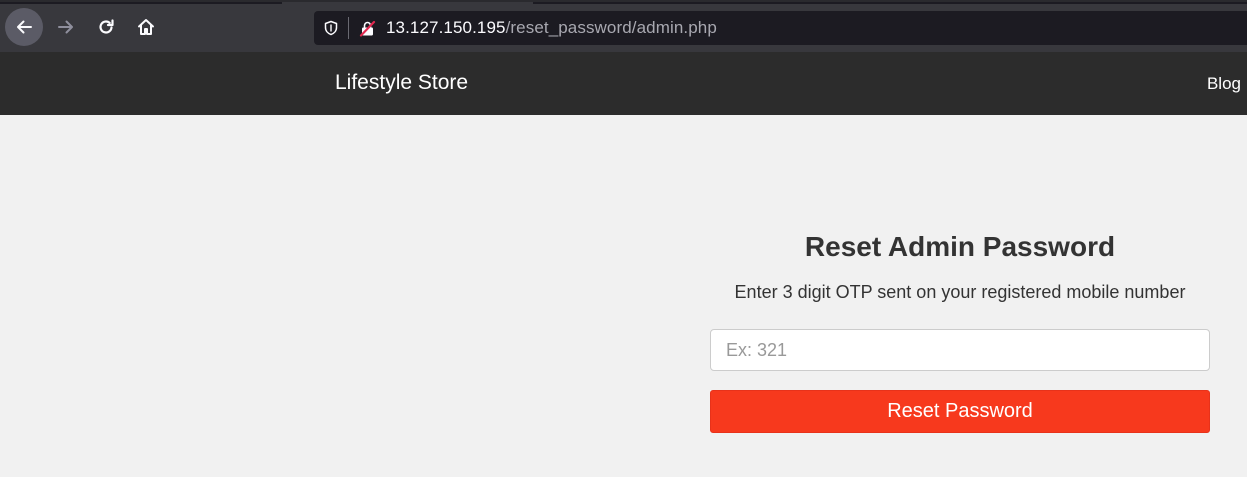 The width and height of the screenshot is (1247, 477). Describe the element at coordinates (960, 411) in the screenshot. I see `reset-password-button: Reset Password` at that location.